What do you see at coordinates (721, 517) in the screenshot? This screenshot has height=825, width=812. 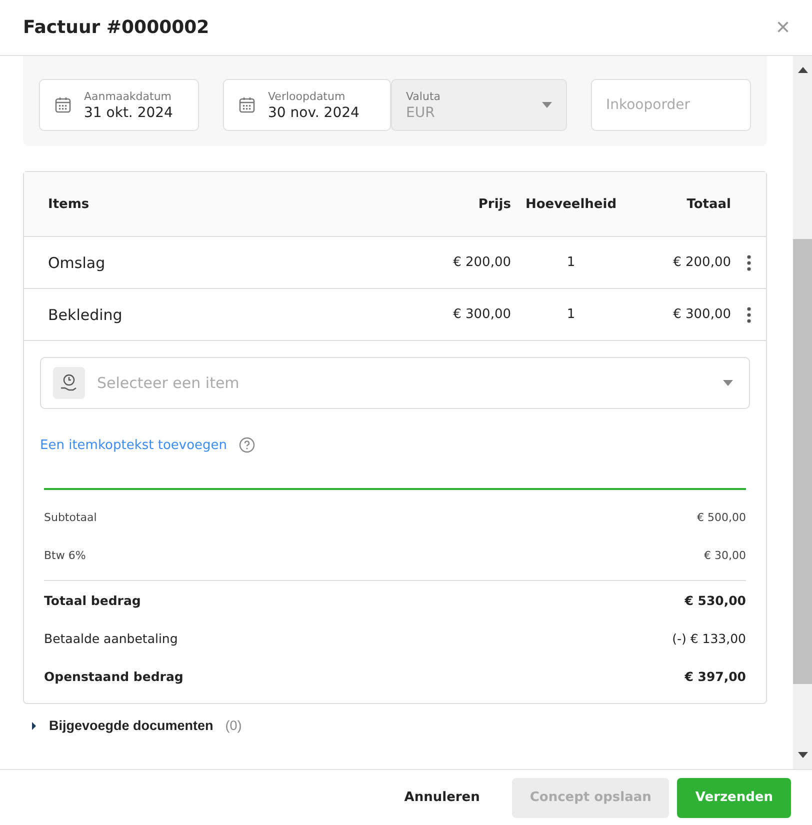 I see `summary-value: € 500,00` at bounding box center [721, 517].